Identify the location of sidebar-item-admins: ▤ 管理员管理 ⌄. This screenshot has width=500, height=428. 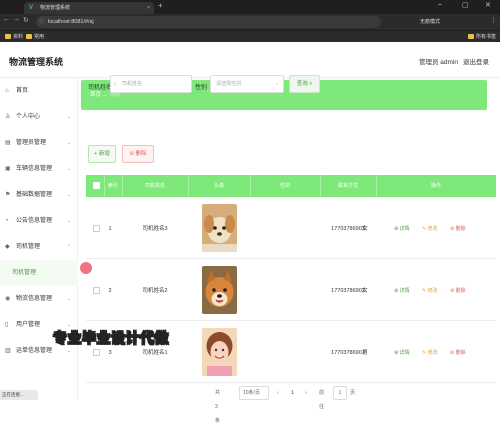
(39, 143).